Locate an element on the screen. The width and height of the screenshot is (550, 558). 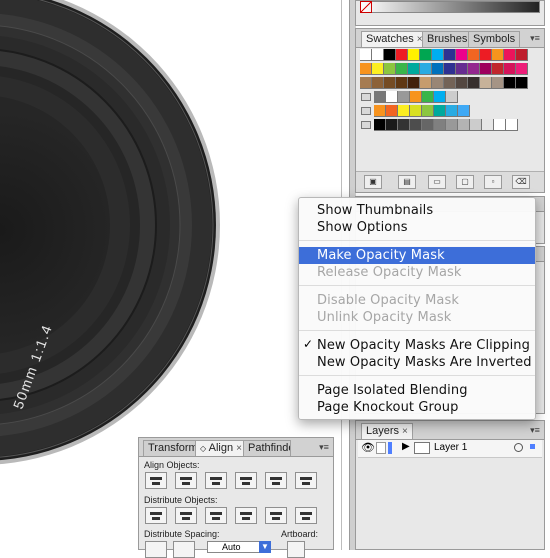
new-color-group-icon: ▢ is located at coordinates (465, 182).